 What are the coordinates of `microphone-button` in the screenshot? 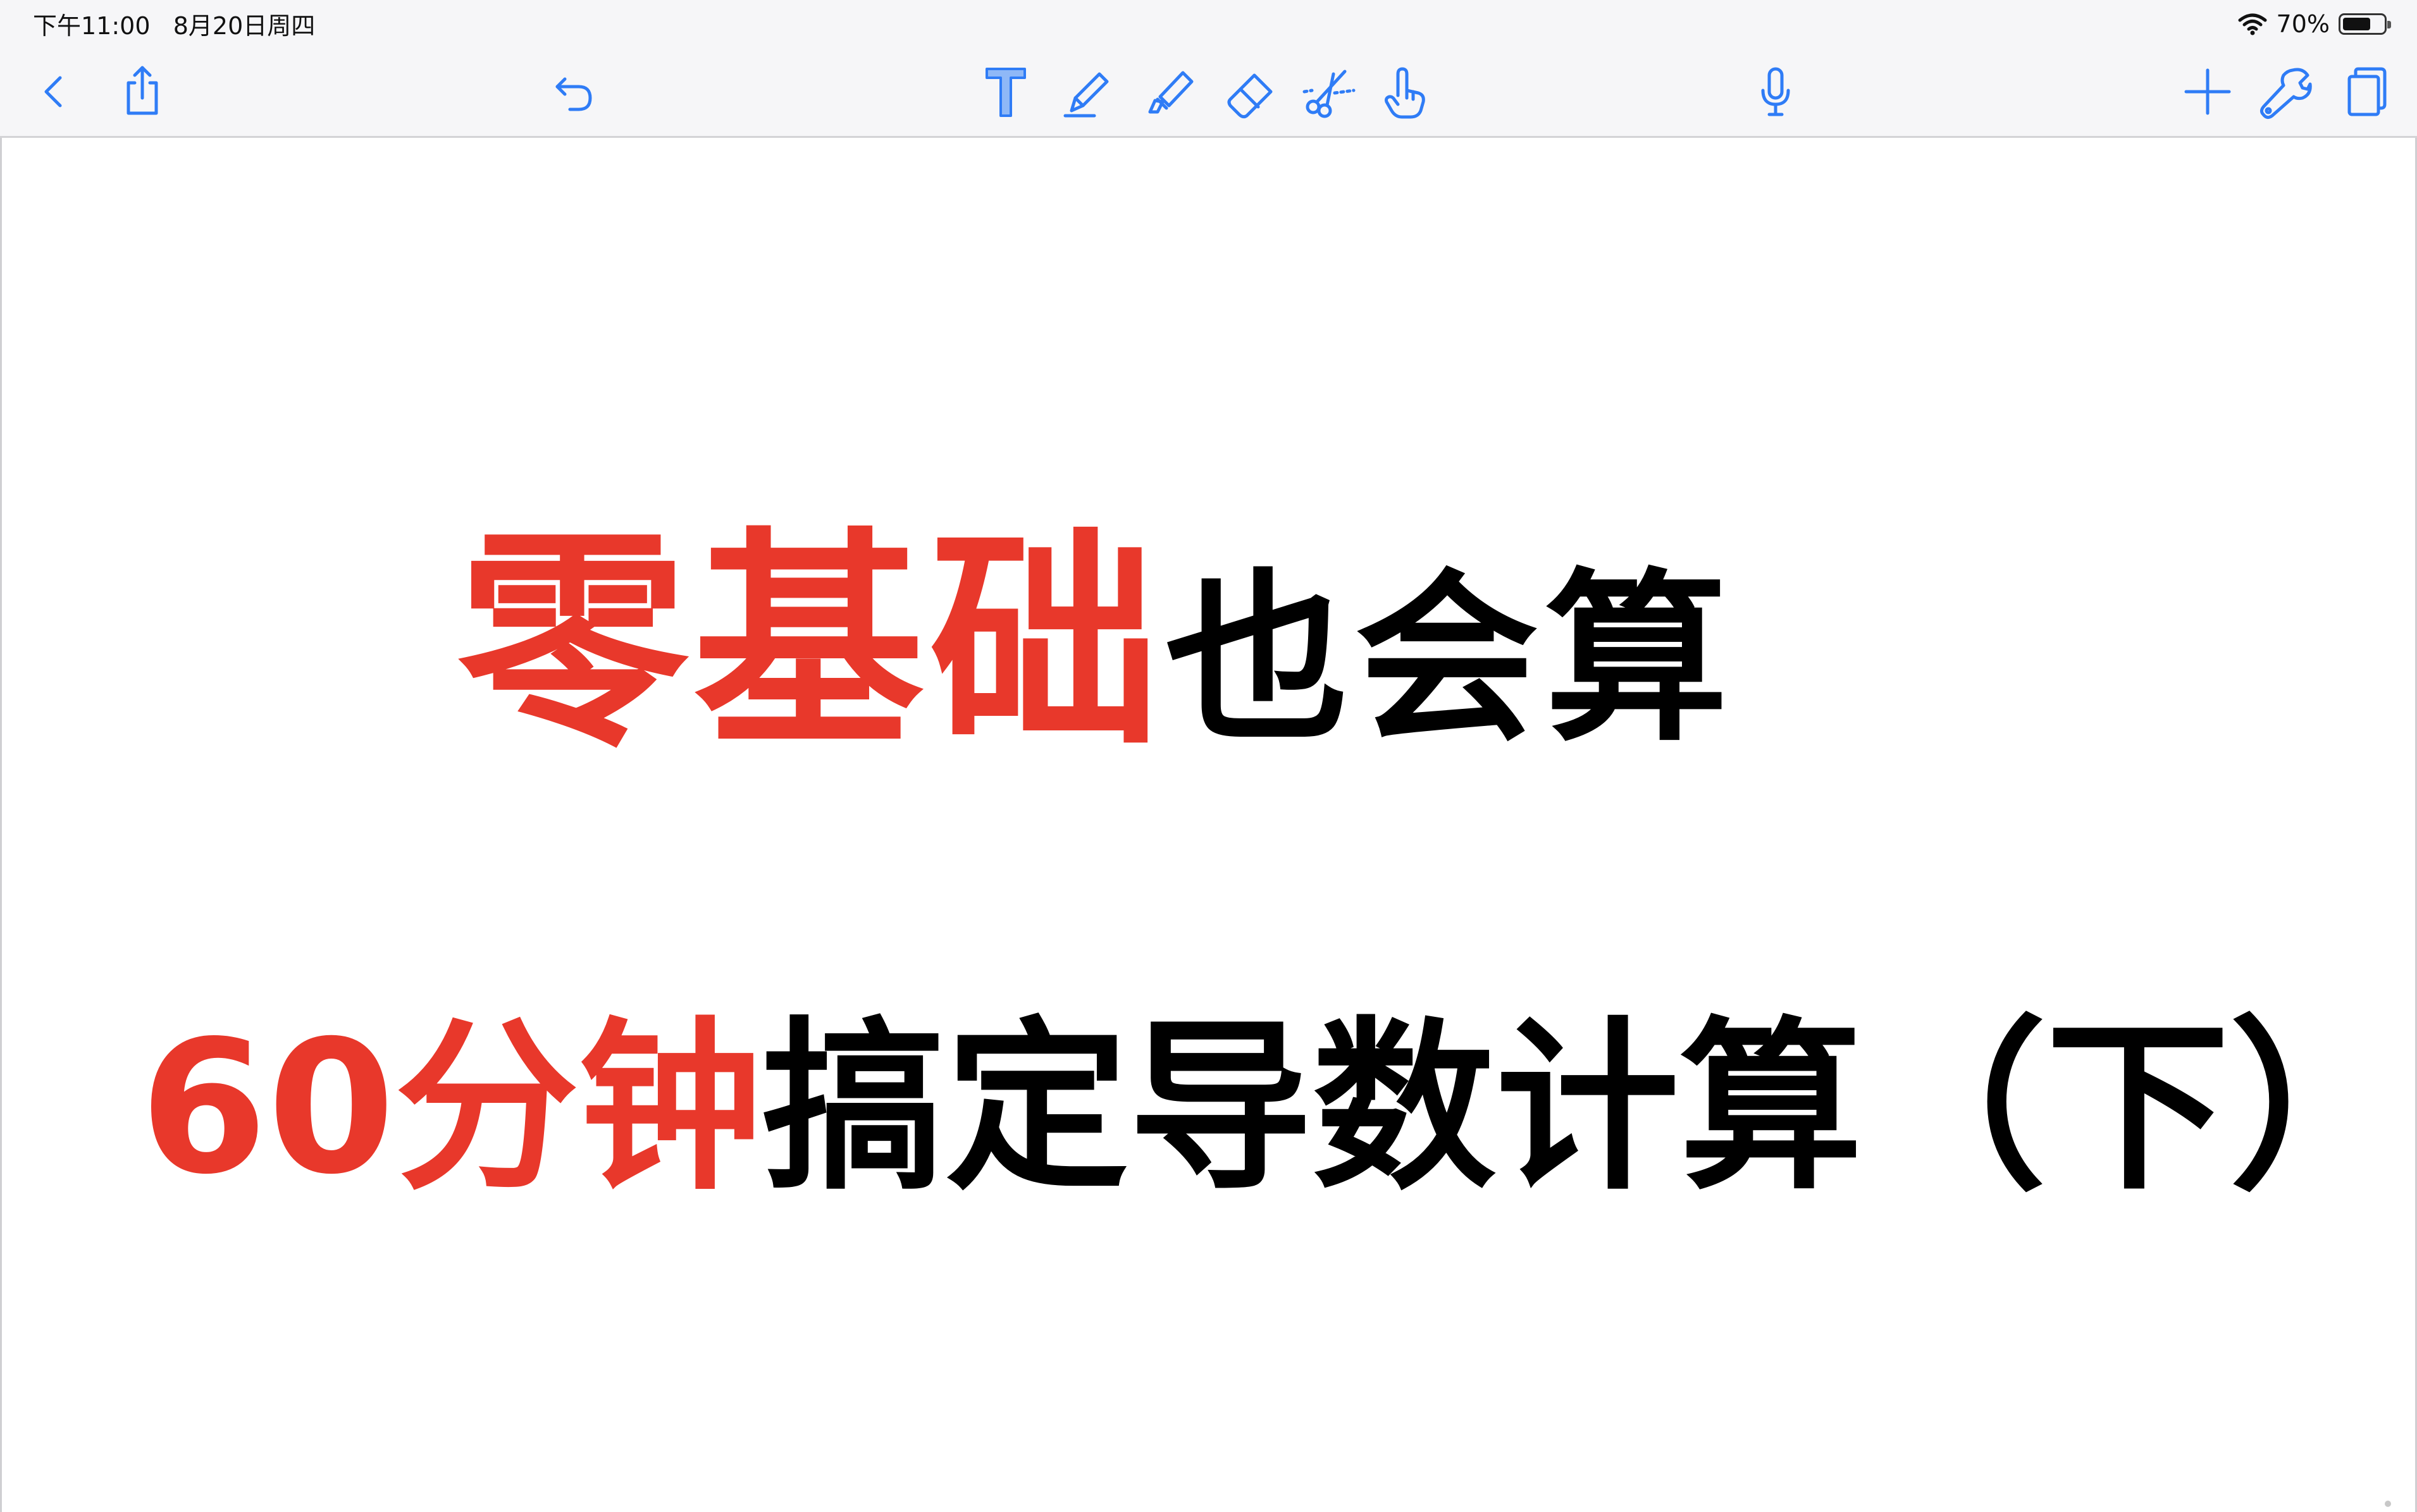 It's located at (1775, 91).